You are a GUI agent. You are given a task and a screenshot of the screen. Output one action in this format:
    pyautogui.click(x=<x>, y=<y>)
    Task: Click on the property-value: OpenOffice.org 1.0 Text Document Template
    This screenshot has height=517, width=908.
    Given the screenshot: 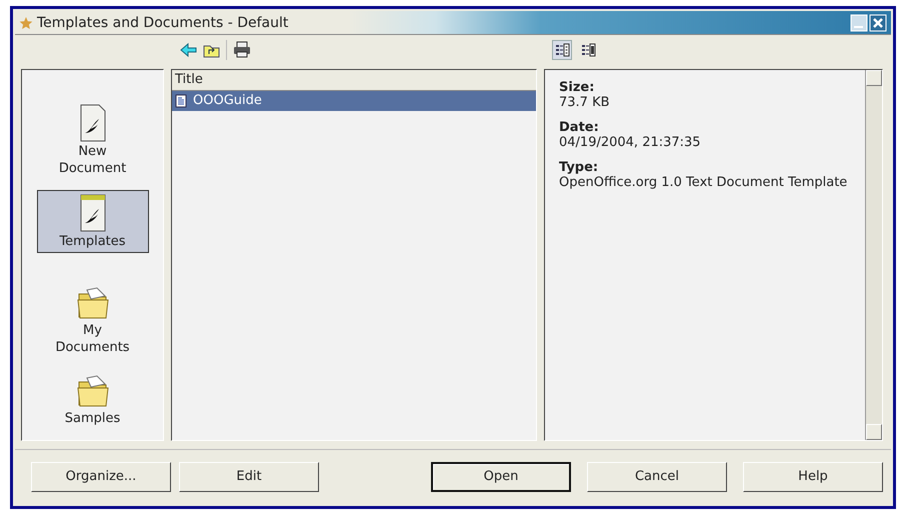 What is the action you would take?
    pyautogui.click(x=703, y=182)
    